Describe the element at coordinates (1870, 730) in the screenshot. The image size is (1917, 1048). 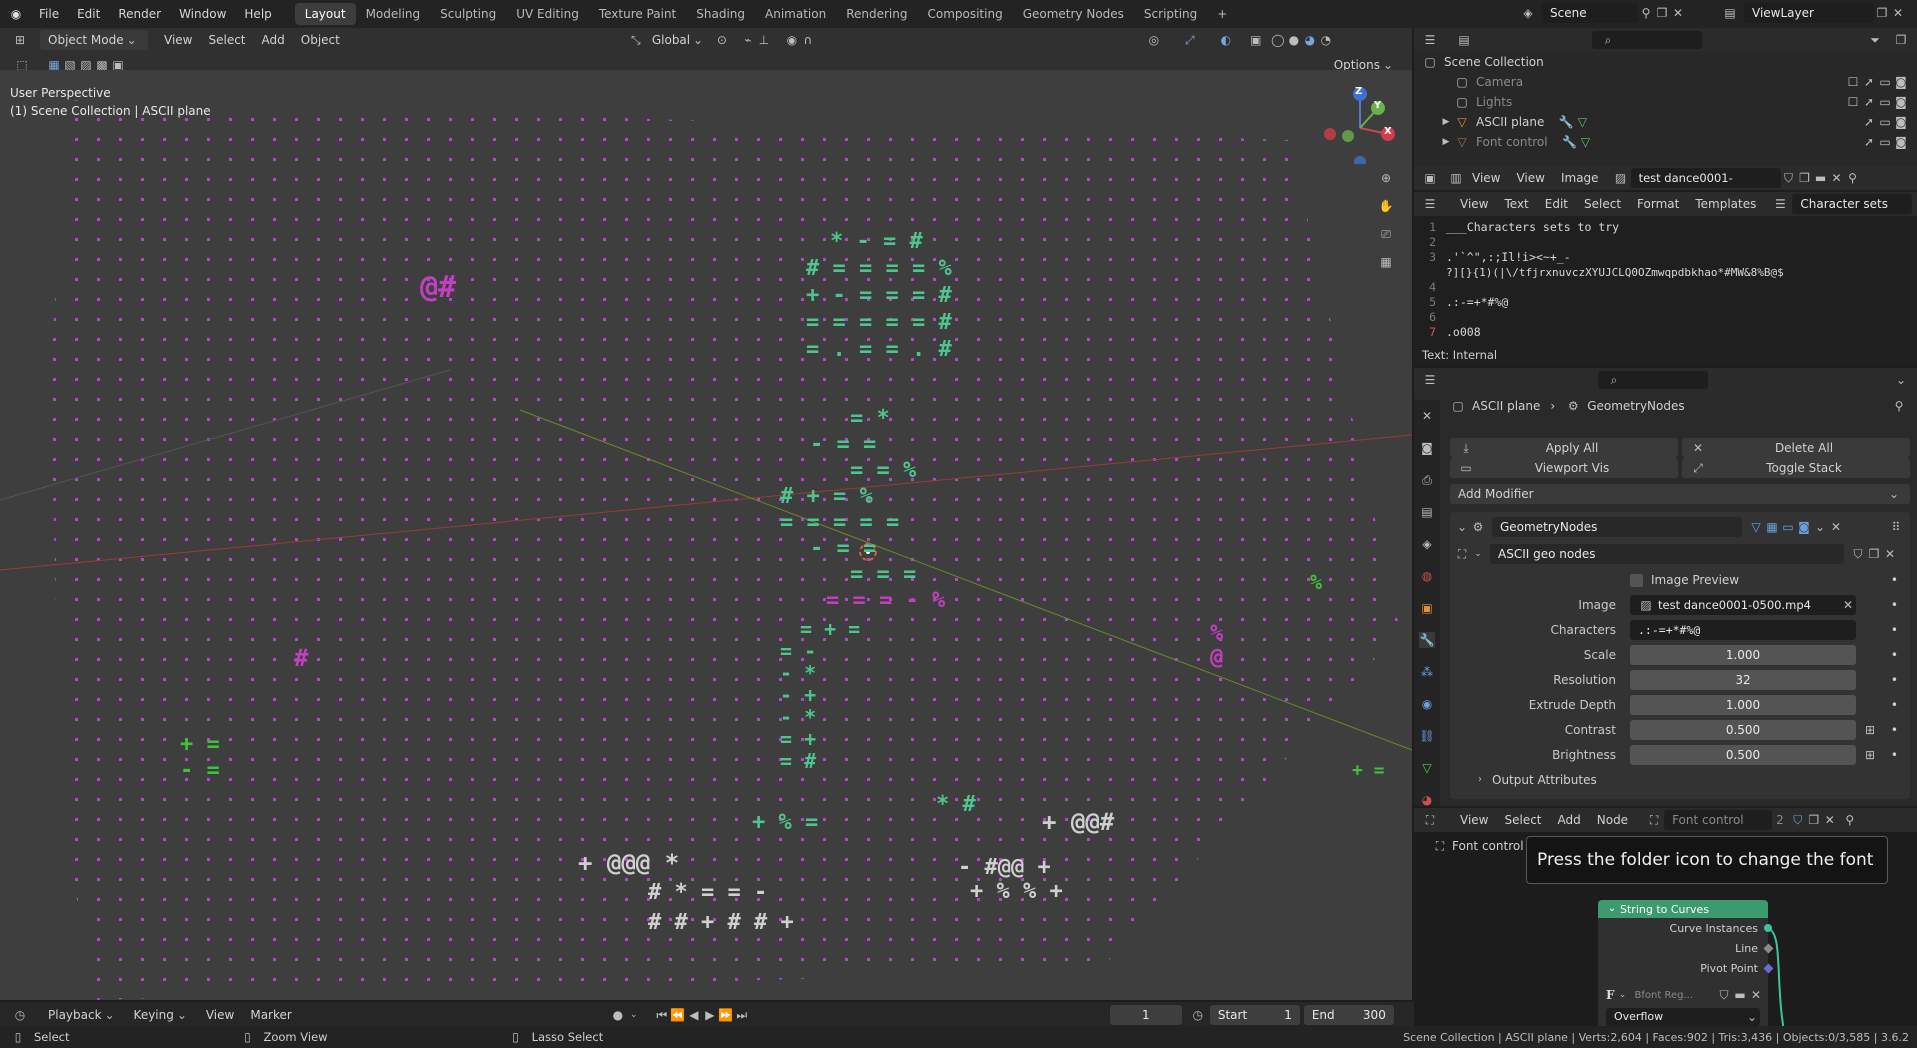
I see `attribute-toggle-icon: ⊞` at that location.